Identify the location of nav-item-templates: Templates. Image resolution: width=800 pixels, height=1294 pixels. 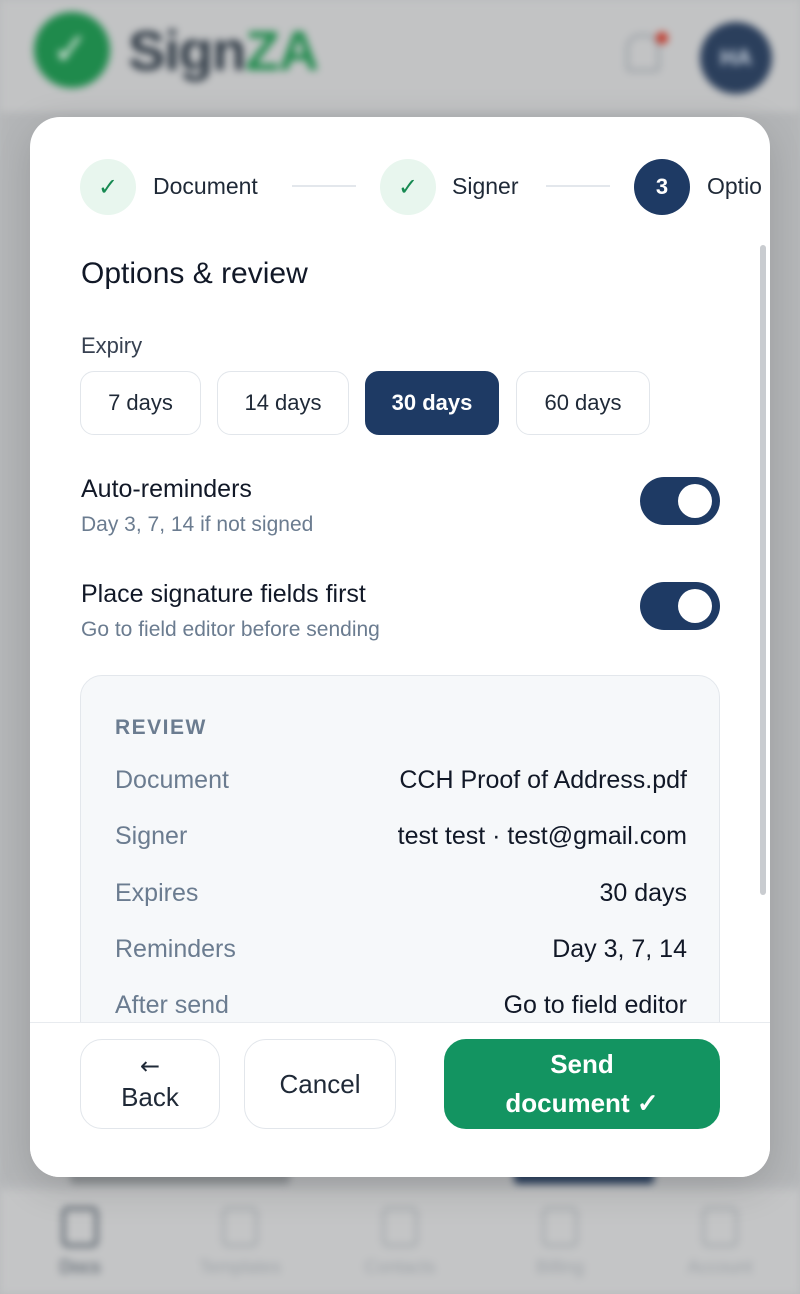
(240, 1242).